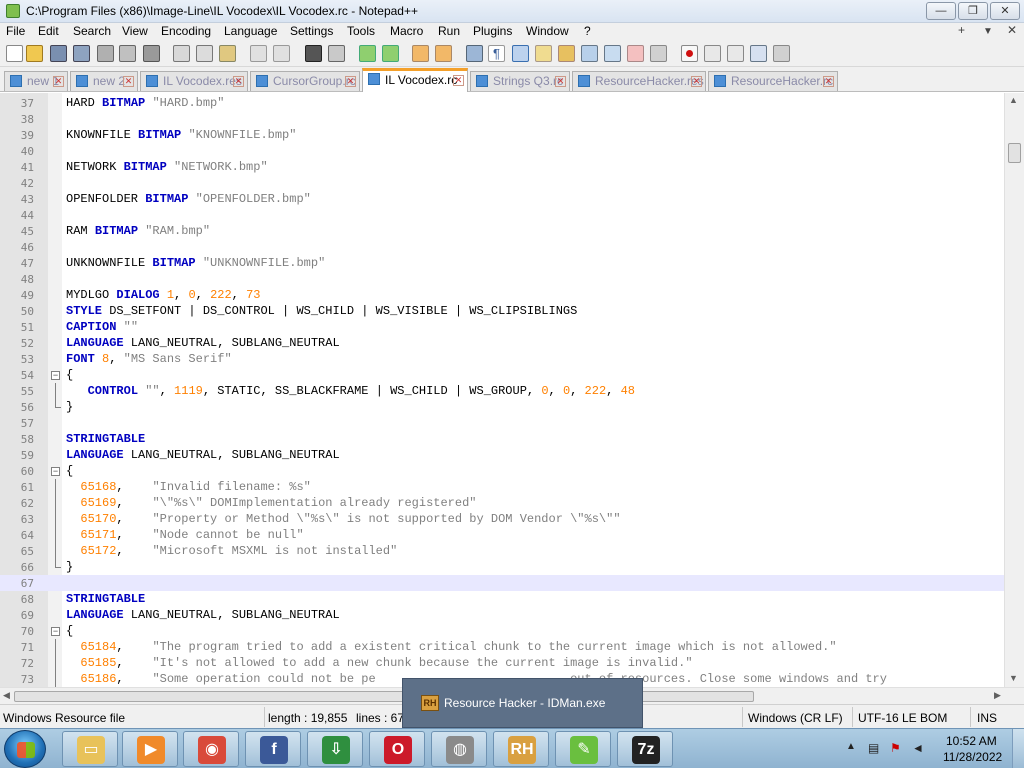 Image resolution: width=1024 pixels, height=768 pixels. What do you see at coordinates (1013, 678) in the screenshot?
I see `scroll-down-arrow-icon: ▼` at bounding box center [1013, 678].